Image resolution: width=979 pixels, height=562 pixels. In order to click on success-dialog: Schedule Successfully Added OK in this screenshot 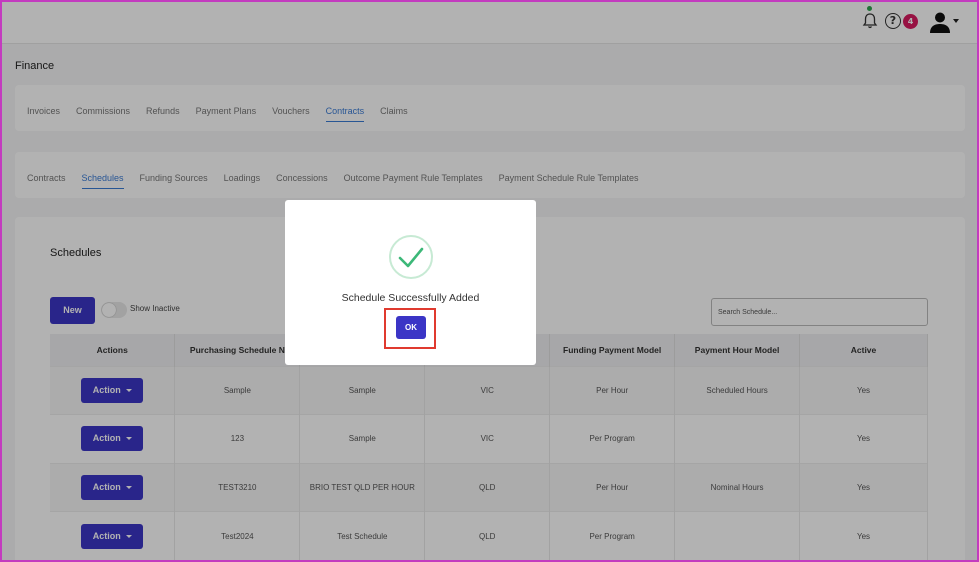, I will do `click(410, 282)`.